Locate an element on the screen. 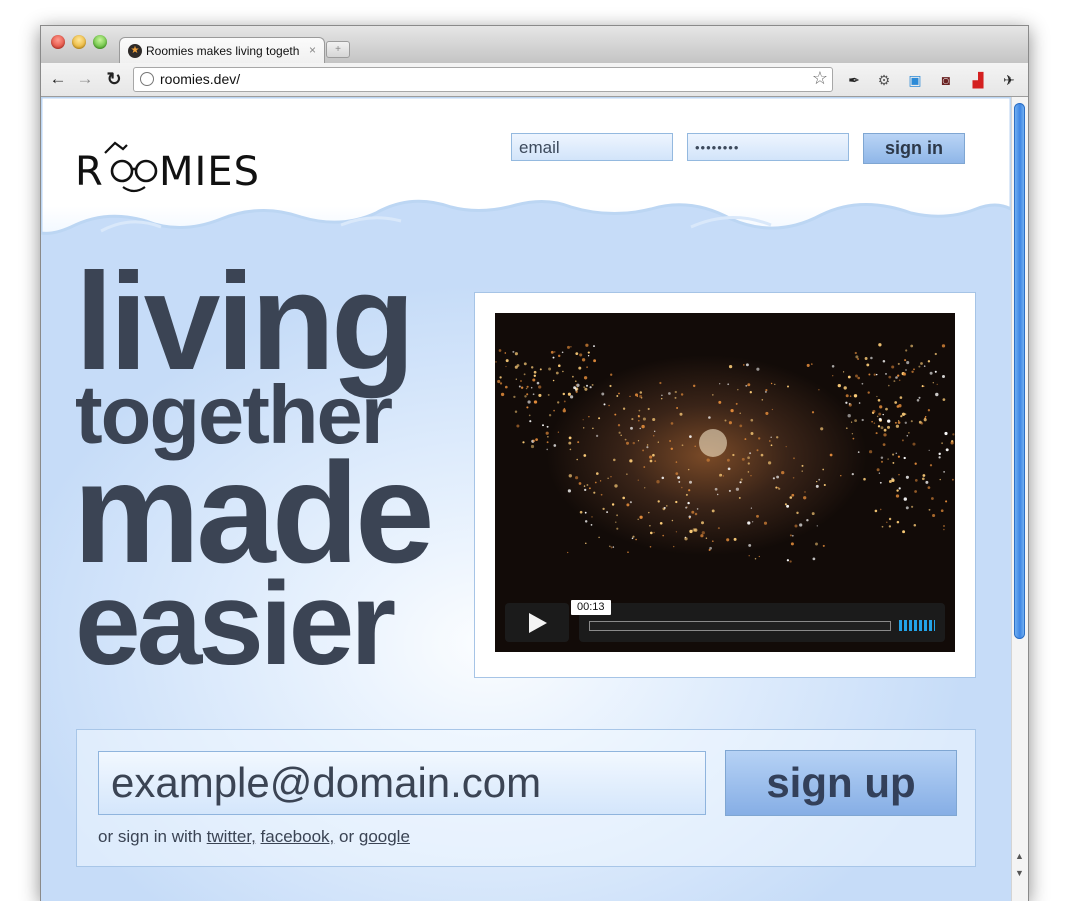 This screenshot has height=901, width=1066. sign-in-button: sign in is located at coordinates (914, 148).